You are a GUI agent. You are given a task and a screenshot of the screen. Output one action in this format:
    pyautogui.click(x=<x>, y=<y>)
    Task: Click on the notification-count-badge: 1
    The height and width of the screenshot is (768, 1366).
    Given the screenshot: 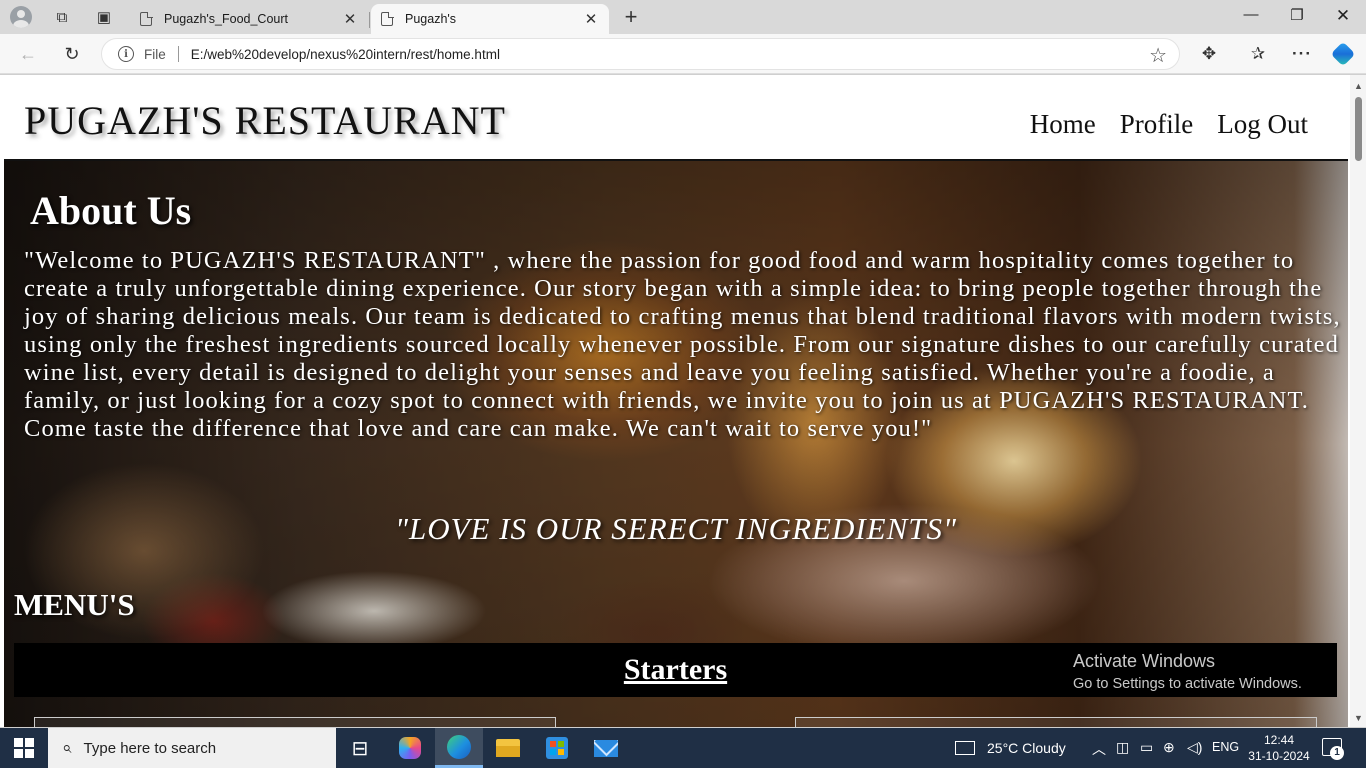 What is the action you would take?
    pyautogui.click(x=1337, y=753)
    